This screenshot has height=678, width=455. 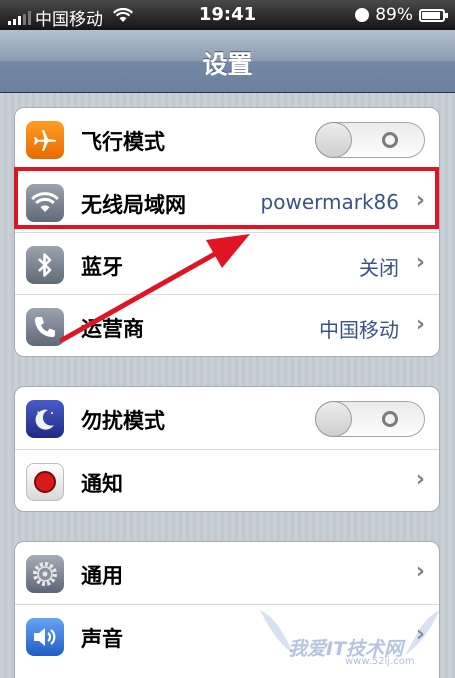 What do you see at coordinates (45, 419) in the screenshot?
I see `moon-icon` at bounding box center [45, 419].